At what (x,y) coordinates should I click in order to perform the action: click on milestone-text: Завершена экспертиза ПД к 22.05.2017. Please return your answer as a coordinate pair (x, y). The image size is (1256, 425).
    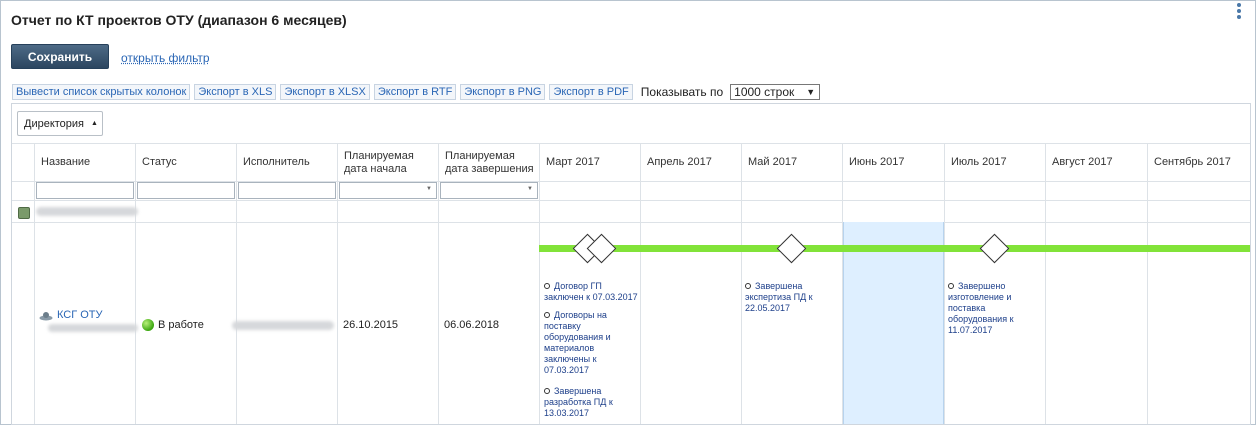
    Looking at the image, I should click on (779, 297).